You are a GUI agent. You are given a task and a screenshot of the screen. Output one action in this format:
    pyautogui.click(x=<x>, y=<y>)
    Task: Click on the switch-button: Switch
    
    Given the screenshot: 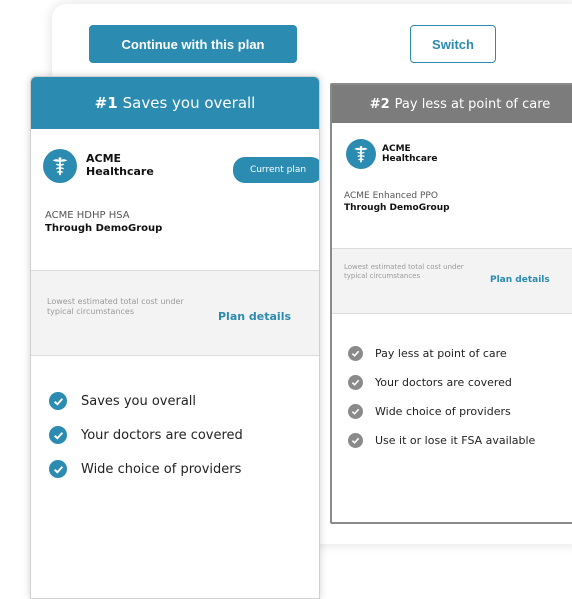 What is the action you would take?
    pyautogui.click(x=453, y=44)
    